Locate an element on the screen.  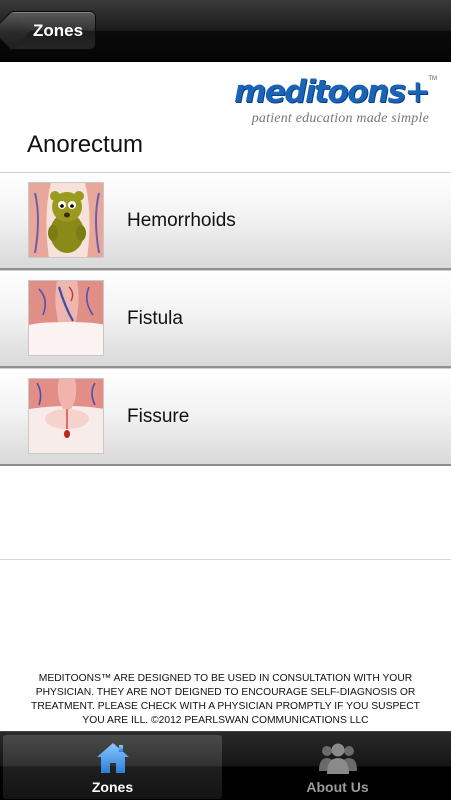
logo-wordmark-text: meditoons is located at coordinates (319, 92).